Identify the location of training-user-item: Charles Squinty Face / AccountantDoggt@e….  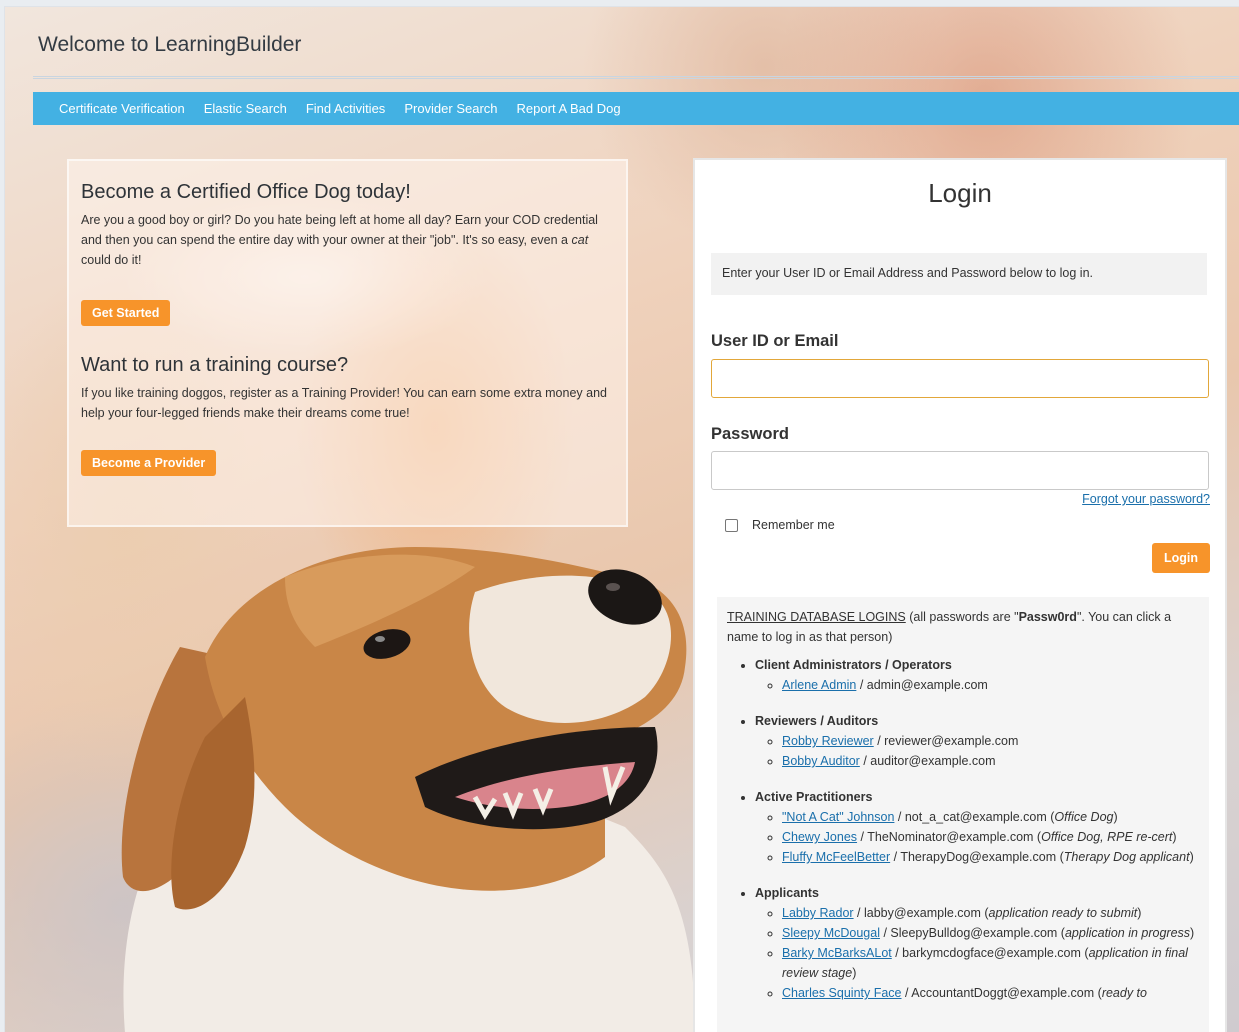
(990, 993).